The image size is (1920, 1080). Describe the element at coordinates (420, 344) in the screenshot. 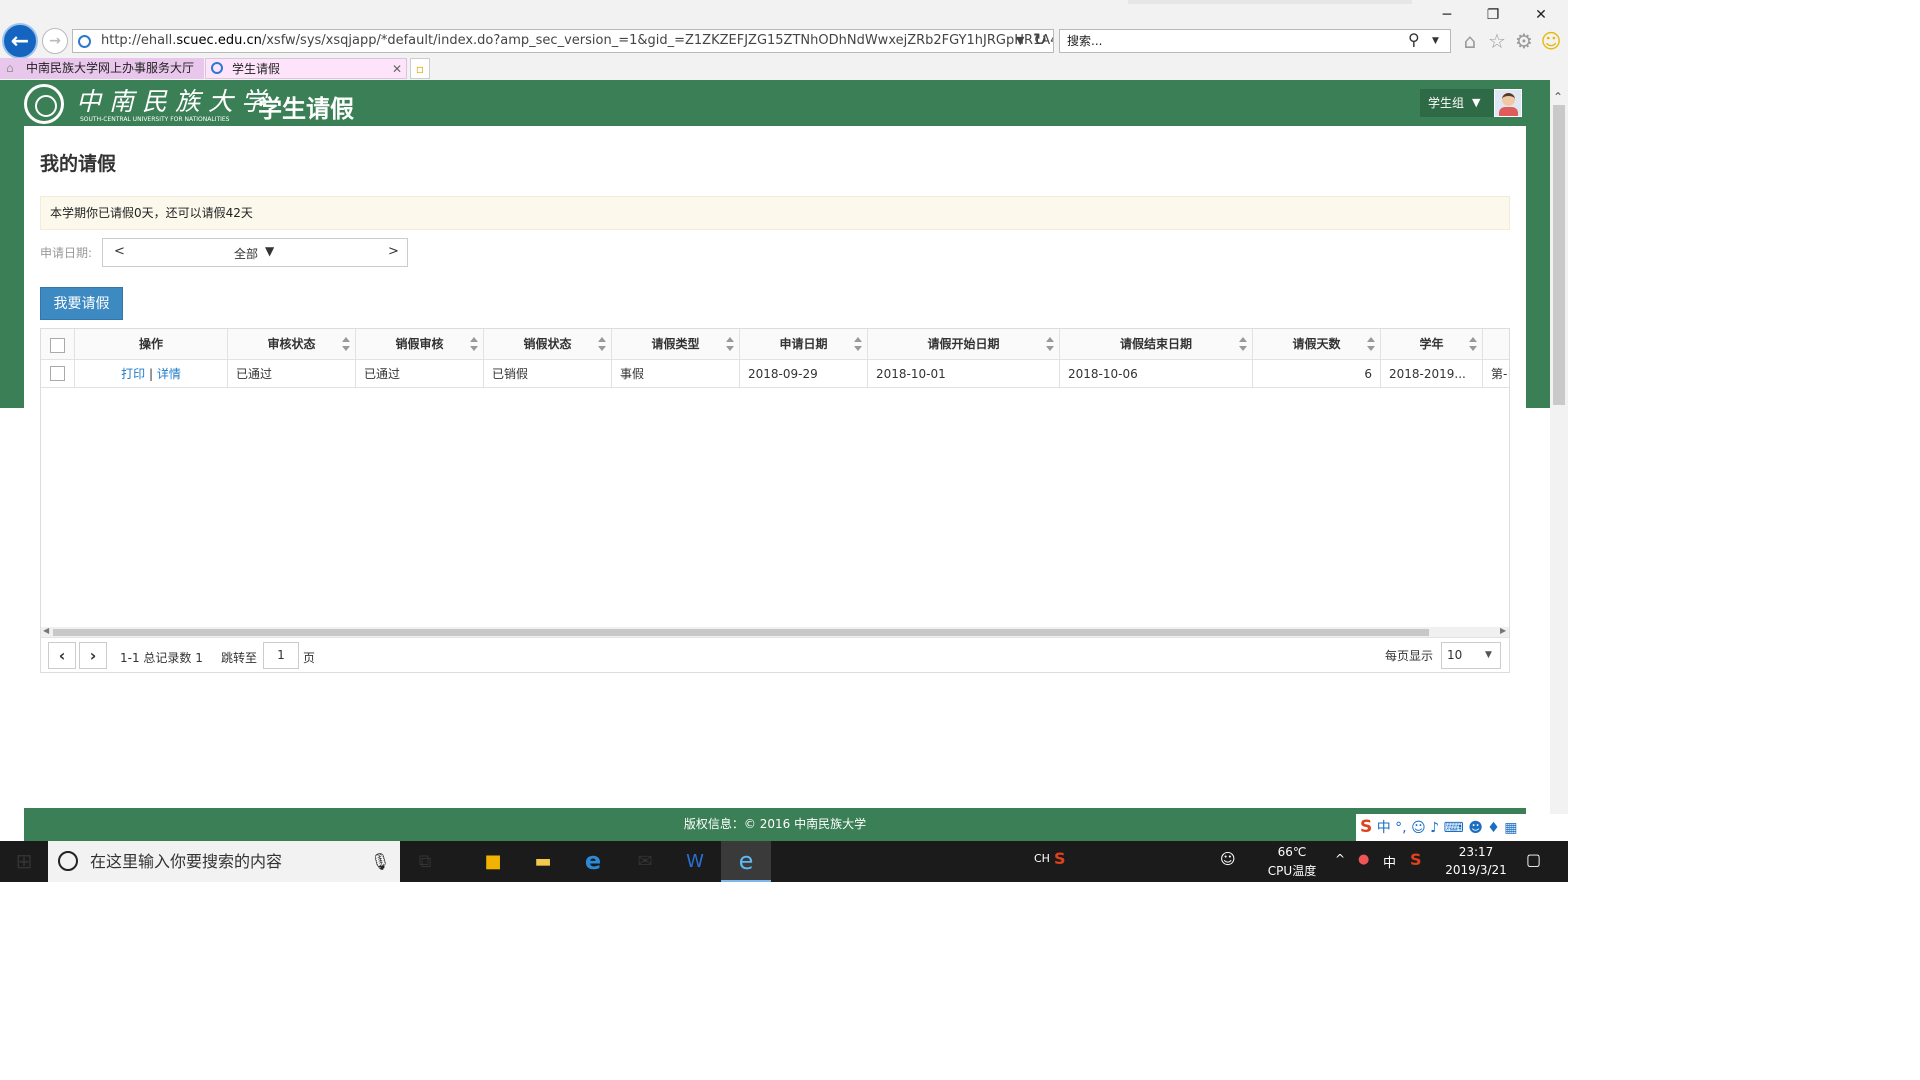

I see `col-header-cancel-review: 销假审核` at that location.